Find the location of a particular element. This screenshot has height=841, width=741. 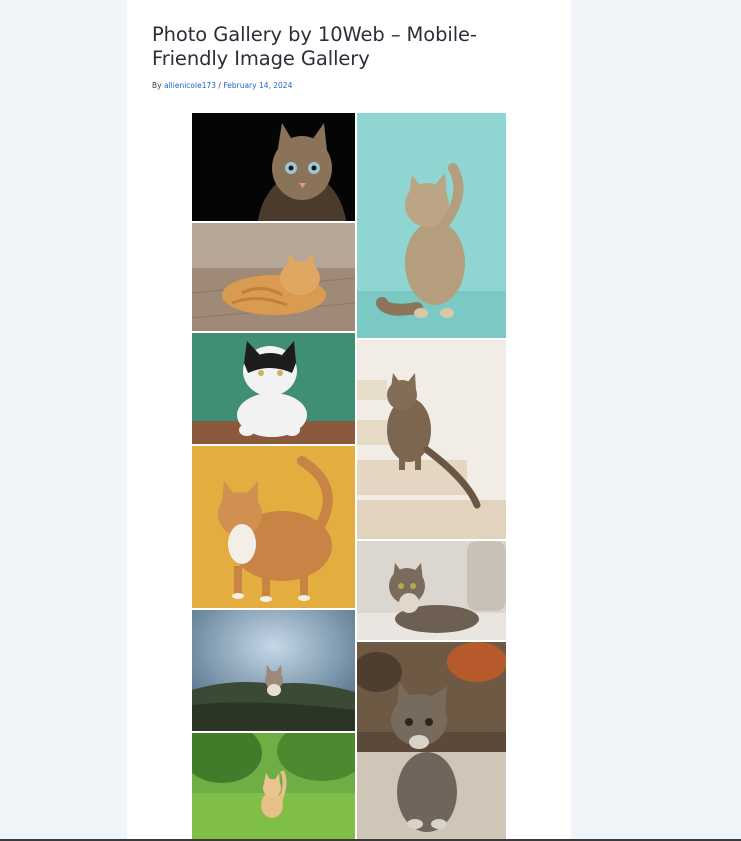

gallery-image-cat-tabby-stairs is located at coordinates (431, 439).